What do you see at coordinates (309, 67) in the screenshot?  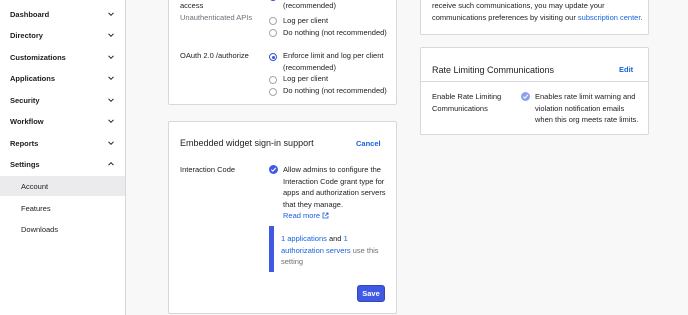 I see `option-label: (recommended)` at bounding box center [309, 67].